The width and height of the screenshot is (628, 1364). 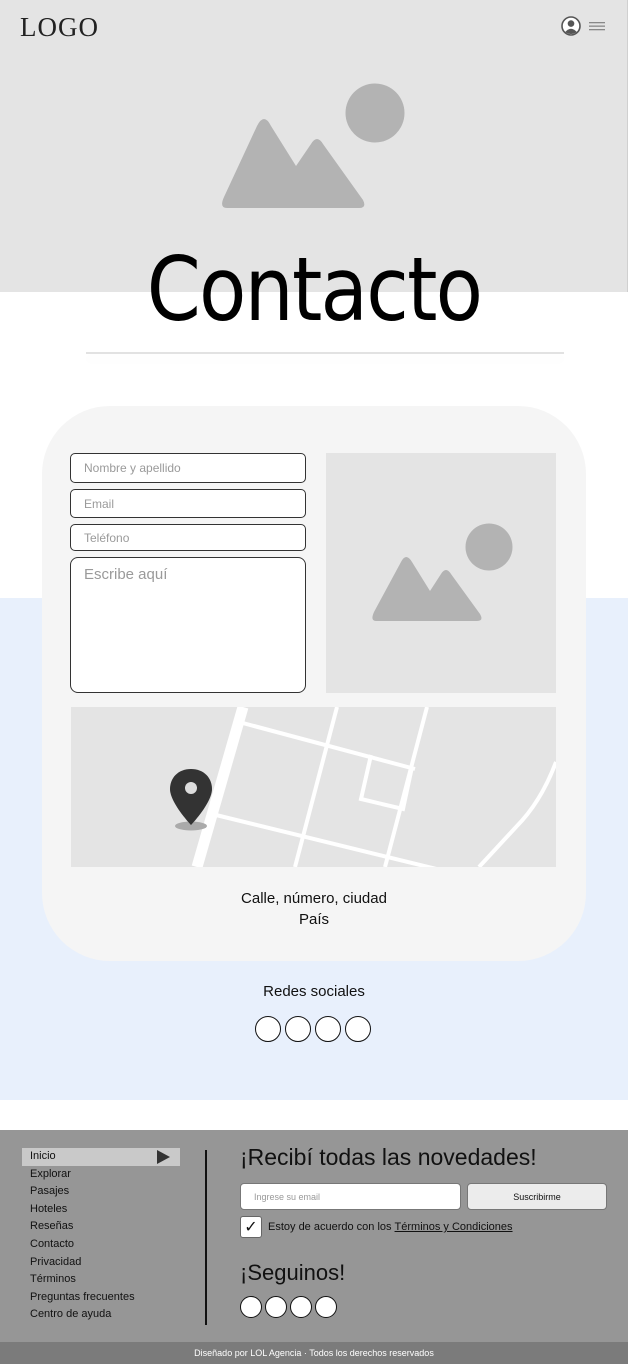 What do you see at coordinates (101, 1280) in the screenshot?
I see `footer-nav-item-terminos: Términos` at bounding box center [101, 1280].